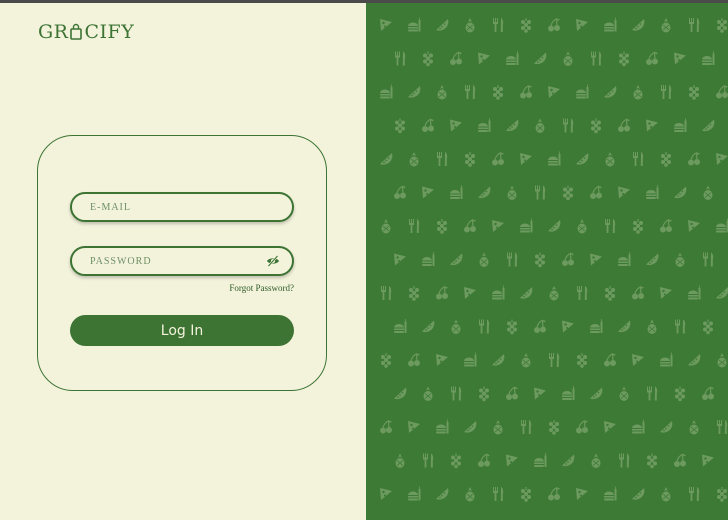  I want to click on password-field, so click(182, 261).